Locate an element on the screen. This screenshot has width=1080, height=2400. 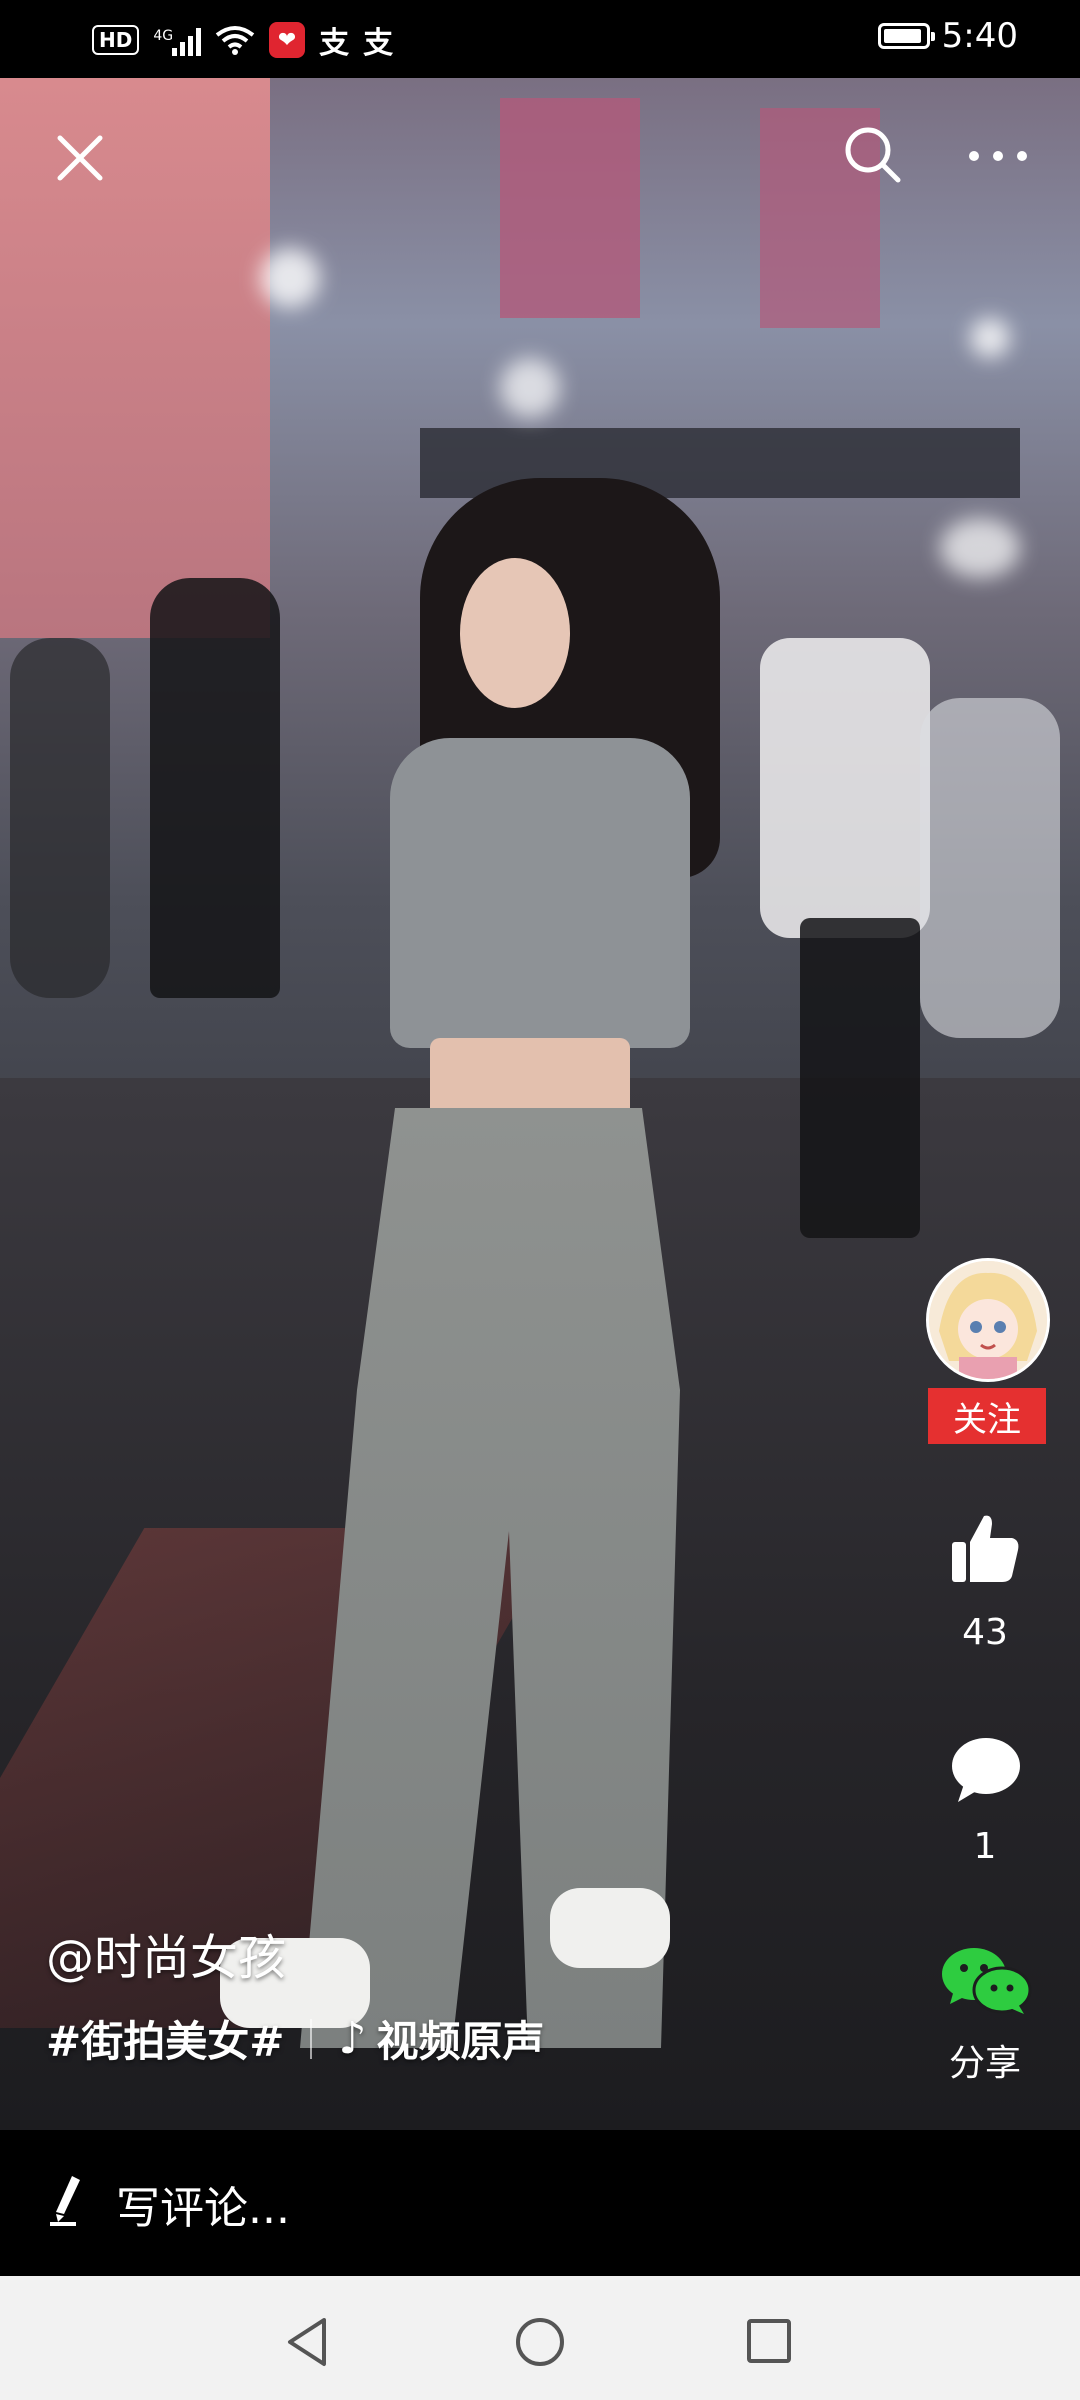
network-type: 4G is located at coordinates (163, 36).